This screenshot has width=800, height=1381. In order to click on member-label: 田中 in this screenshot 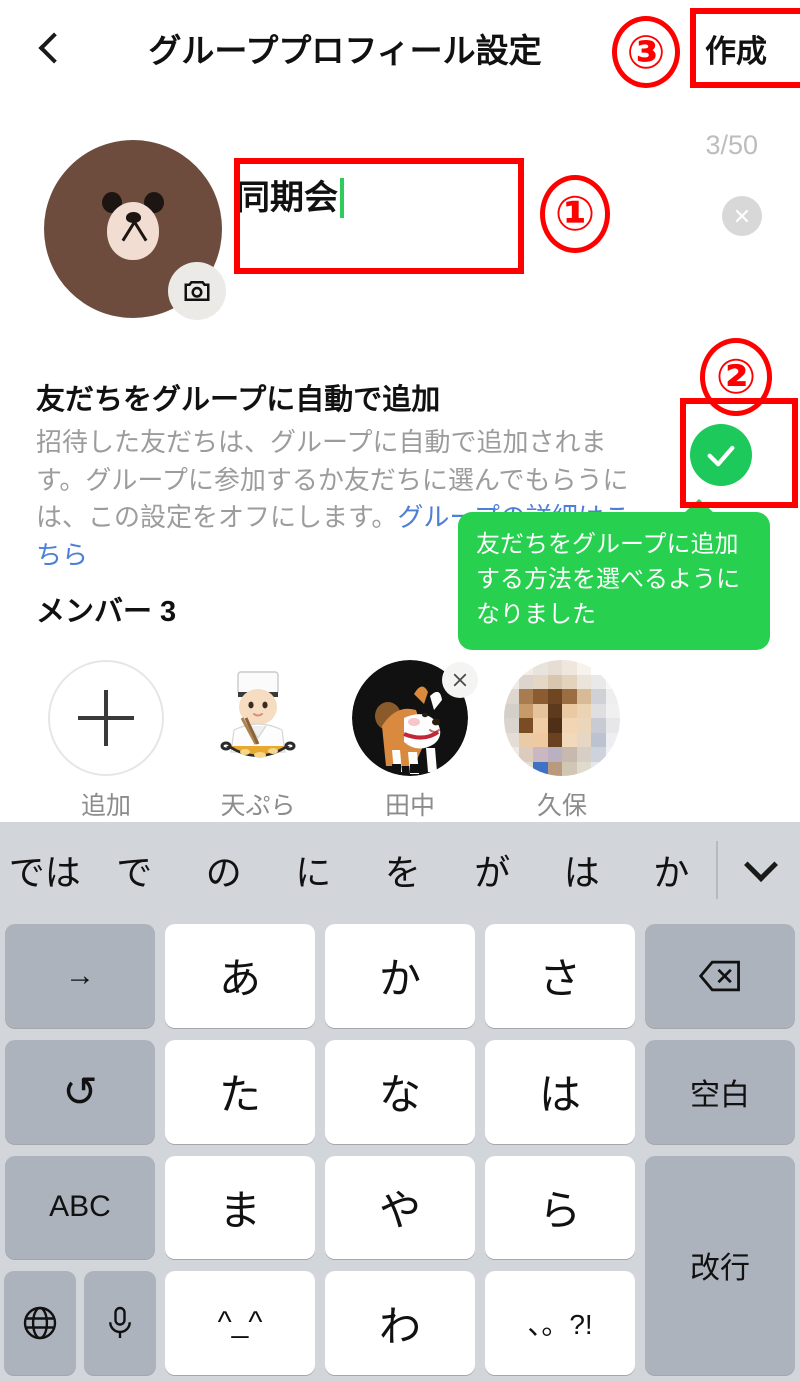, I will do `click(409, 806)`.